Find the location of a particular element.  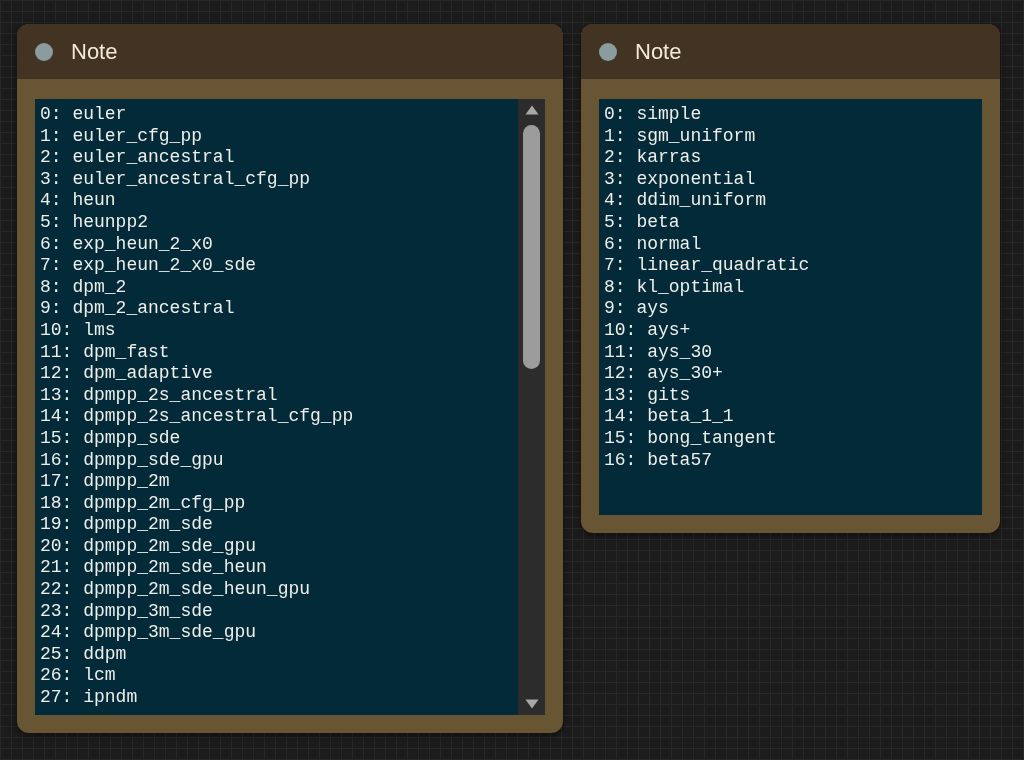

text-line: 7: exp_heun_2_x0_sde is located at coordinates (148, 266).